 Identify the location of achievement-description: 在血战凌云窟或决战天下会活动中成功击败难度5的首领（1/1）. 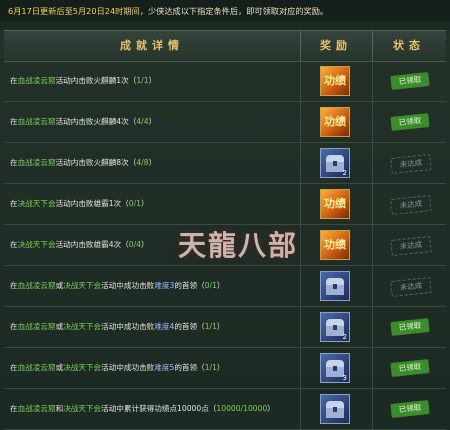
(153, 368).